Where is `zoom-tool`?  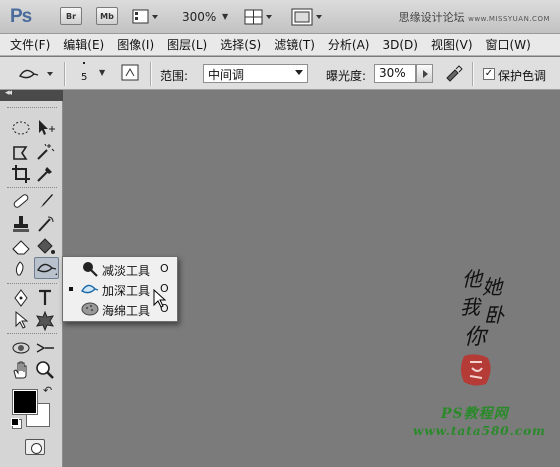 zoom-tool is located at coordinates (45, 370).